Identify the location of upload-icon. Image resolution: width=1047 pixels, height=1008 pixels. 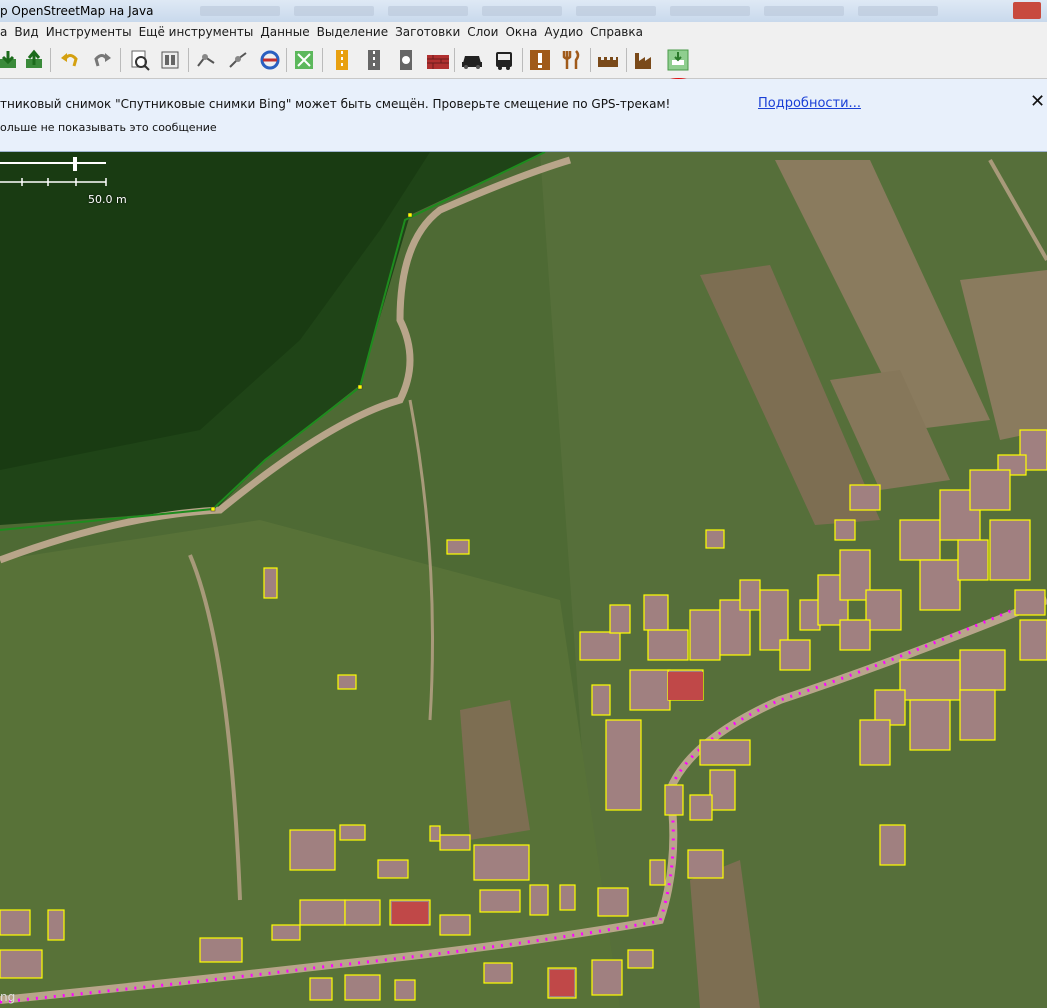
(34, 60).